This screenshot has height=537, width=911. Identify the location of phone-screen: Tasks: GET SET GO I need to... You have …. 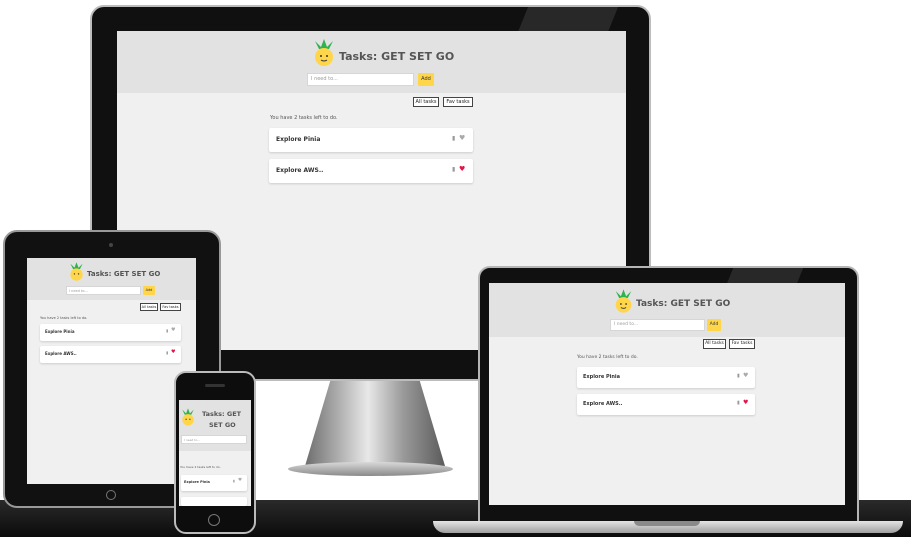
(215, 453).